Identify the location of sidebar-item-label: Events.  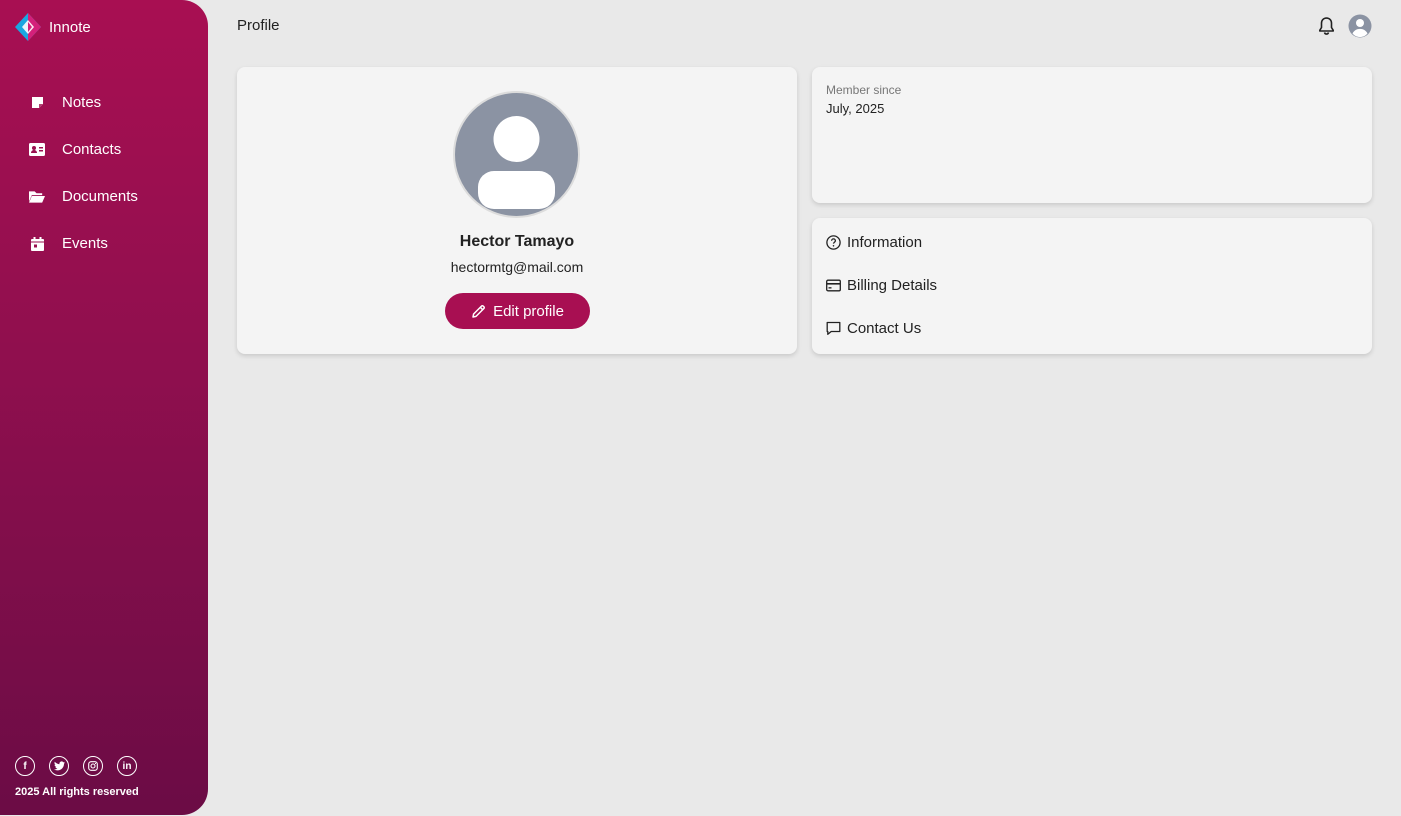
(85, 243).